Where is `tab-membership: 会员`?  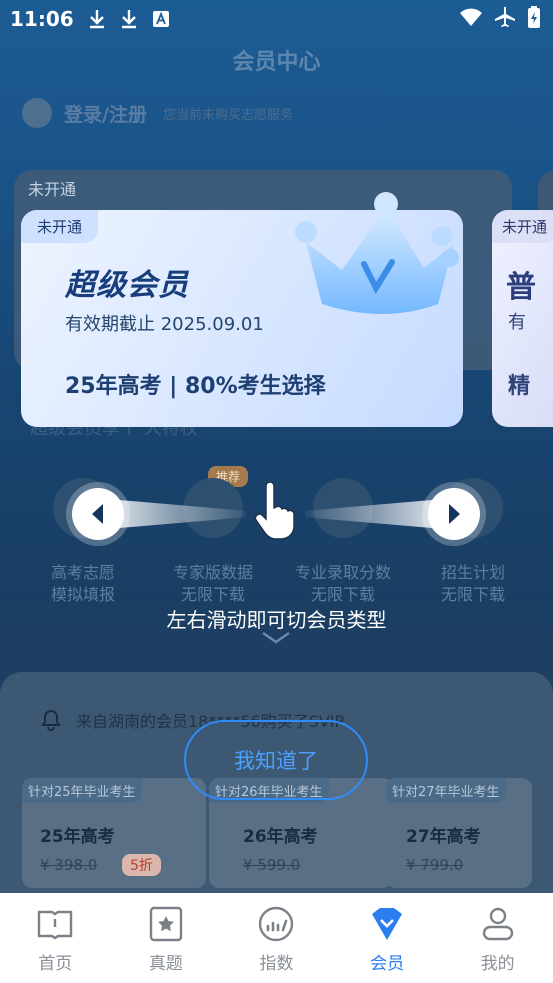
tab-membership: 会员 is located at coordinates (387, 938).